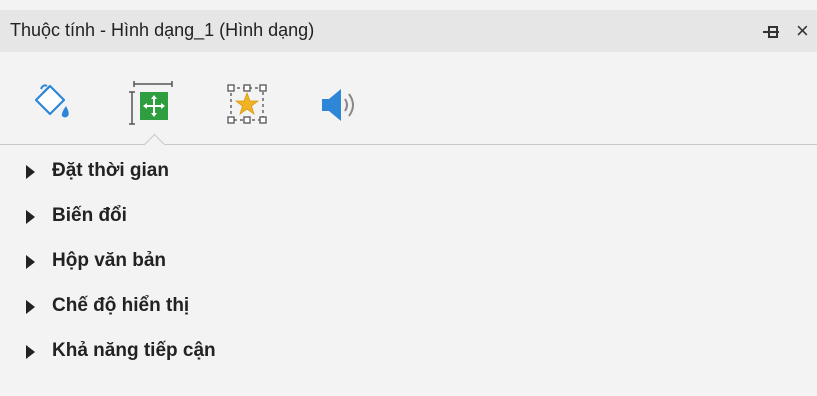 This screenshot has height=396, width=817. Describe the element at coordinates (162, 30) in the screenshot. I see `panel-title: Thuộc tính - Hình dạng_1 (Hình dạng)` at that location.